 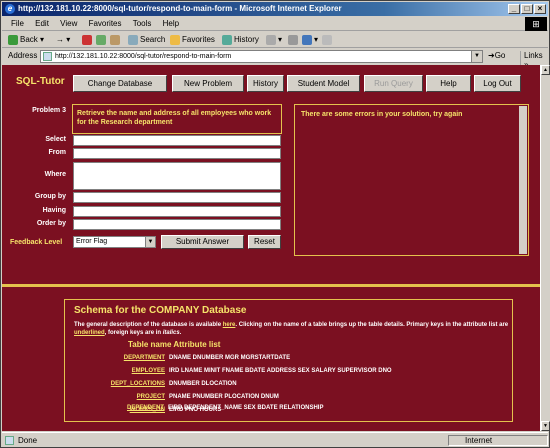 What do you see at coordinates (177, 197) in the screenshot?
I see `group-by-input` at bounding box center [177, 197].